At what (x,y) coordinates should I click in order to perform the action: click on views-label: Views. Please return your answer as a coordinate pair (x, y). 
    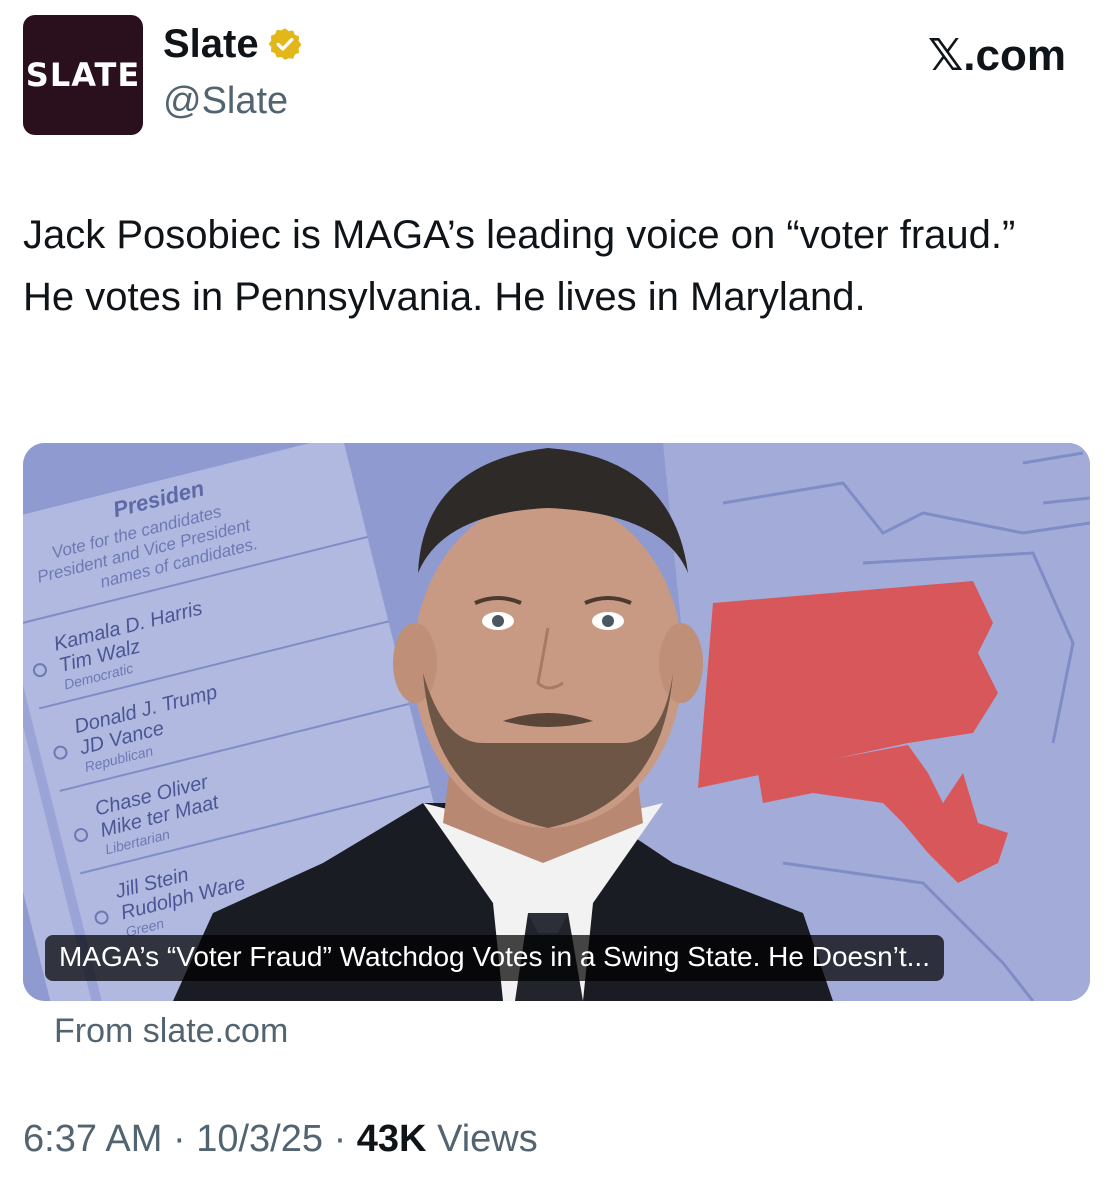
    Looking at the image, I should click on (487, 1139).